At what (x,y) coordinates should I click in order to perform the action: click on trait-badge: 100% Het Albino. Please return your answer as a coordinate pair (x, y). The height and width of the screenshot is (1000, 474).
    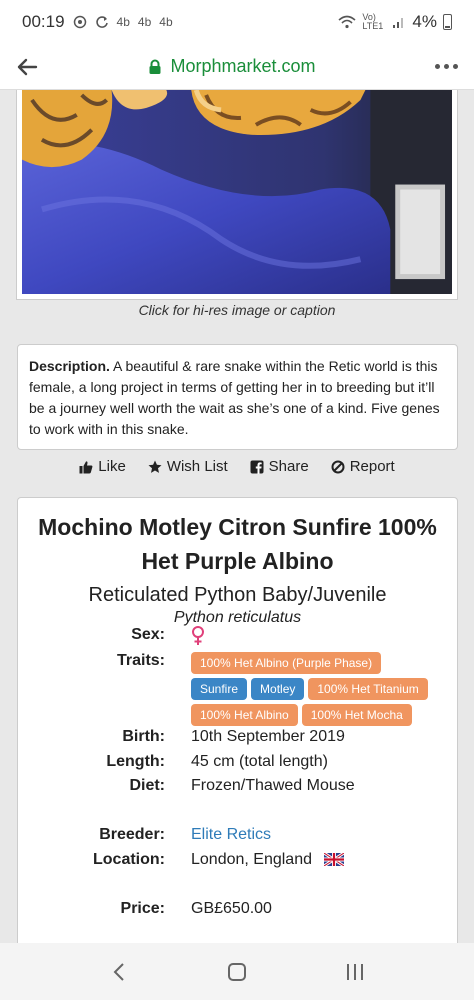
    Looking at the image, I should click on (244, 715).